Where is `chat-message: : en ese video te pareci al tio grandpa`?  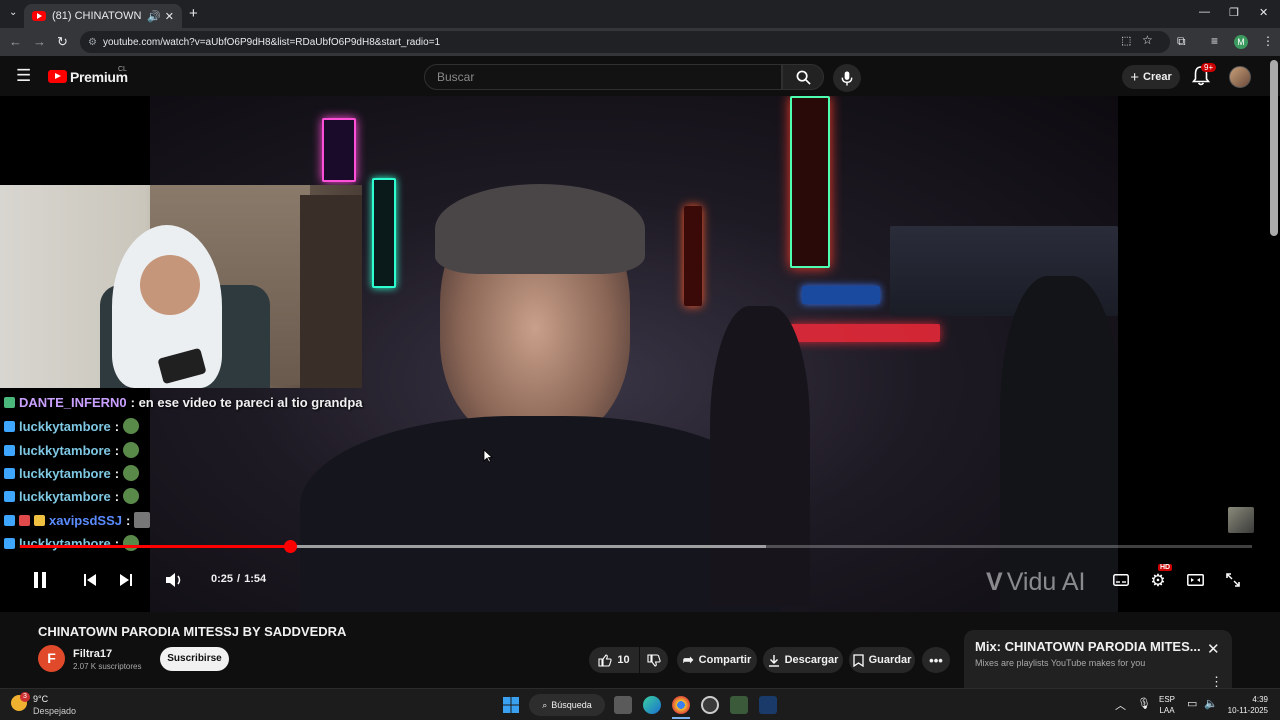 chat-message: : en ese video te pareci al tio grandpa is located at coordinates (246, 402).